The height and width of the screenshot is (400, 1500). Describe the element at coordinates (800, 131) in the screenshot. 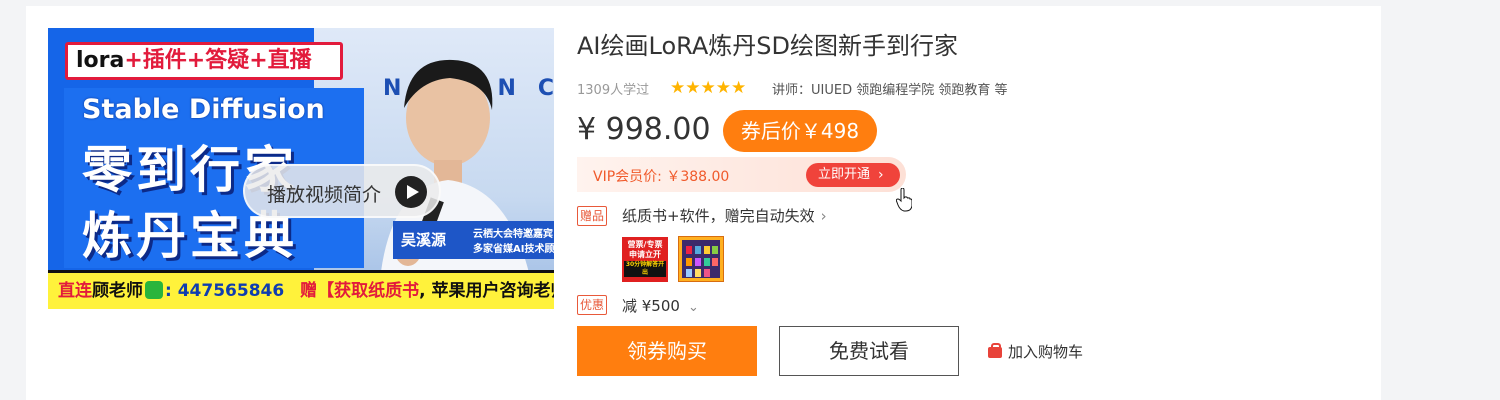

I see `coupon-price-badge: 券后价￥498` at that location.